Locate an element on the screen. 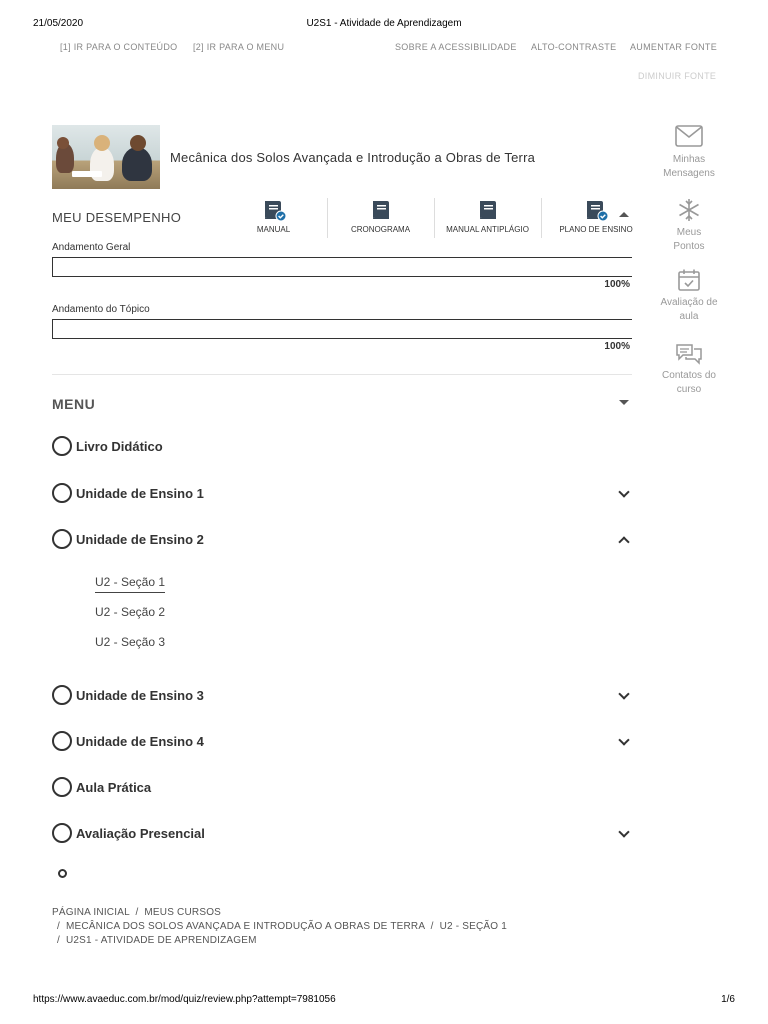  points-label-1: Meus is located at coordinates (689, 232).